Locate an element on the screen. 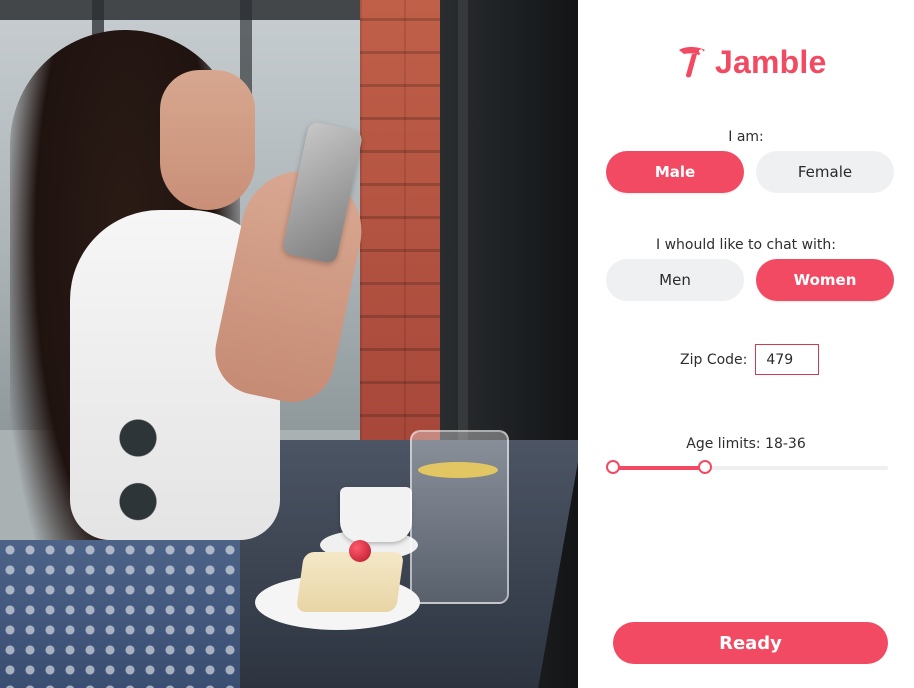 This screenshot has width=914, height=688. age-max-thumb is located at coordinates (705, 467).